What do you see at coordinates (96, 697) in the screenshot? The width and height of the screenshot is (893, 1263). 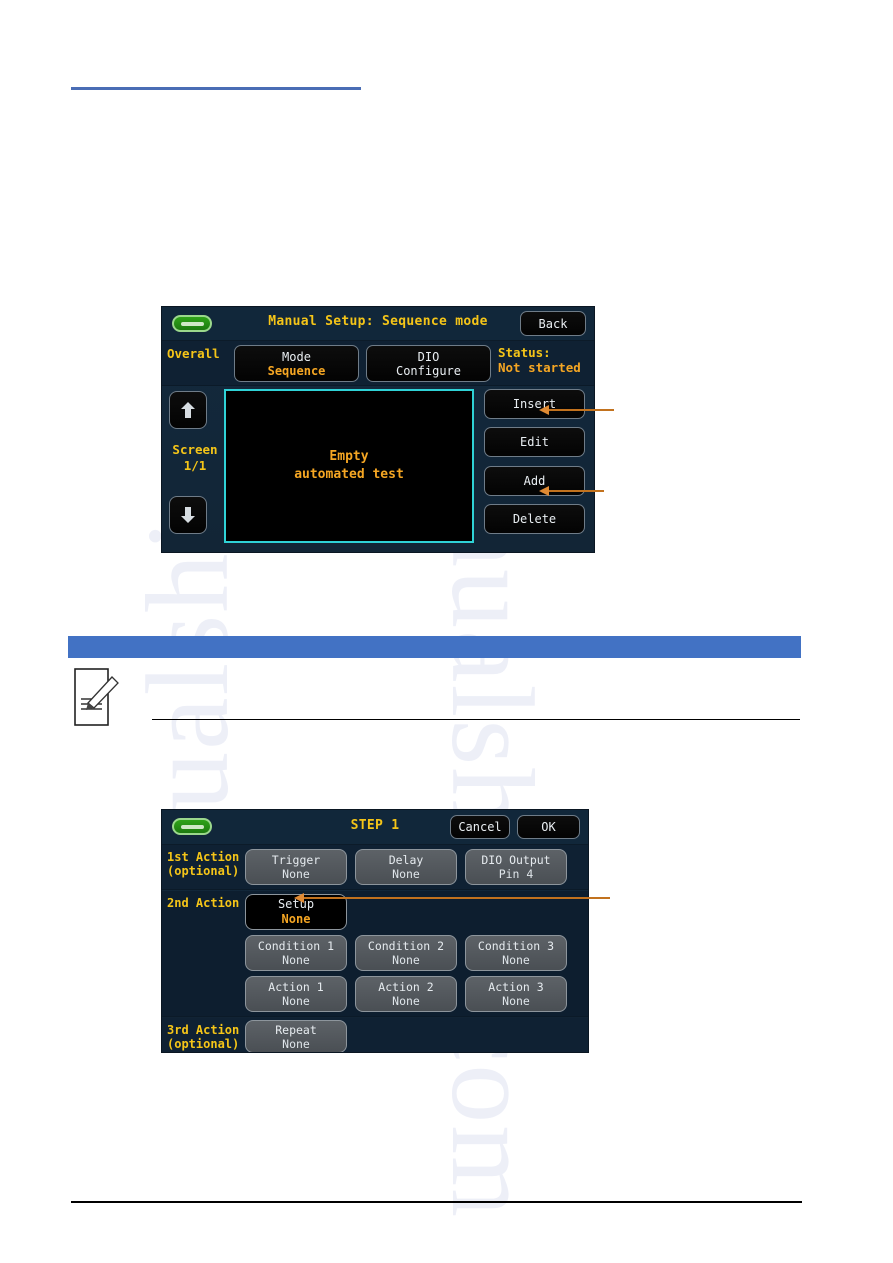 I see `note-pencil-icon` at bounding box center [96, 697].